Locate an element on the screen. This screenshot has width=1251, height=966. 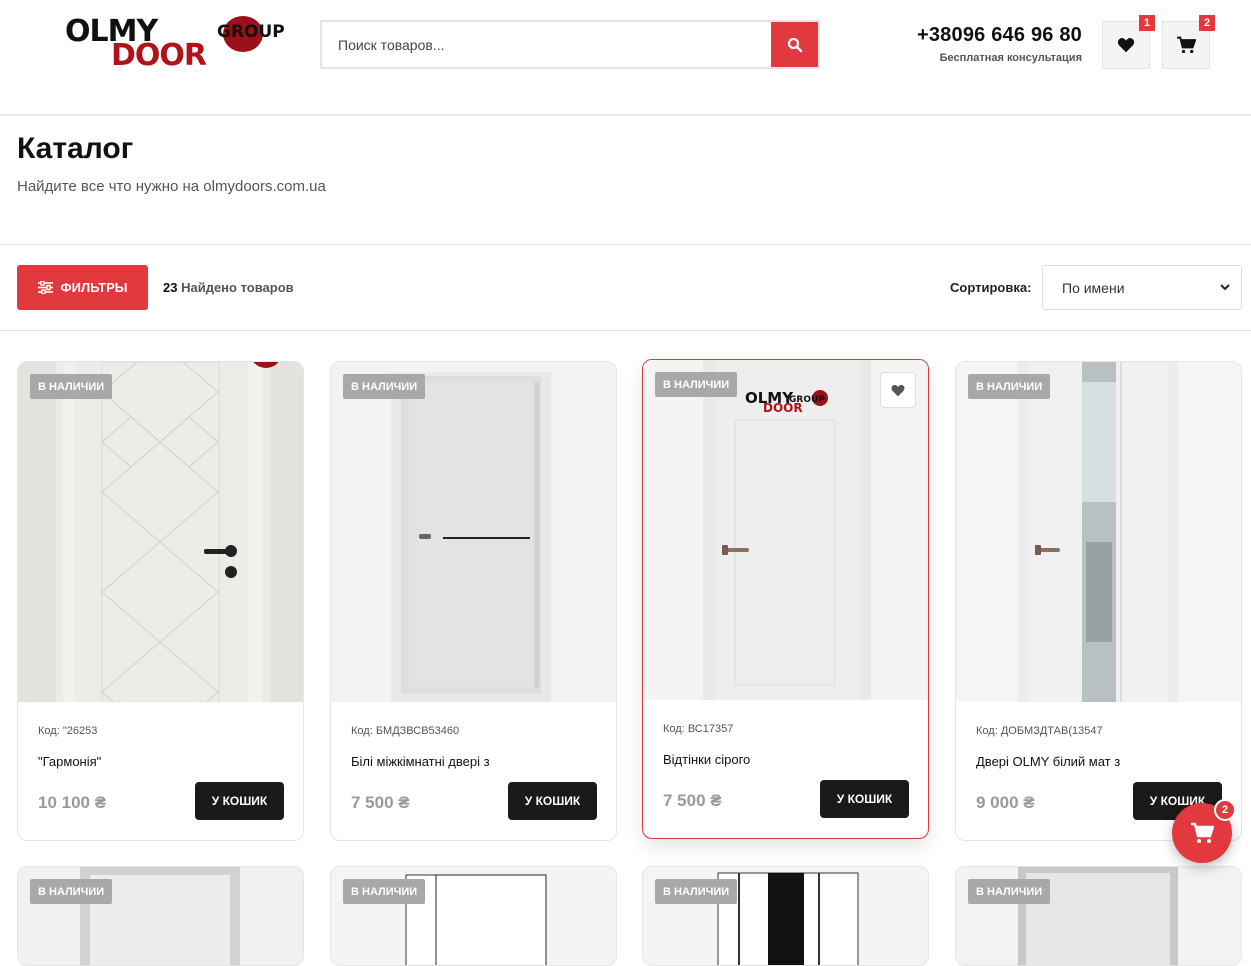
wishlist-badge: 1 is located at coordinates (1147, 23).